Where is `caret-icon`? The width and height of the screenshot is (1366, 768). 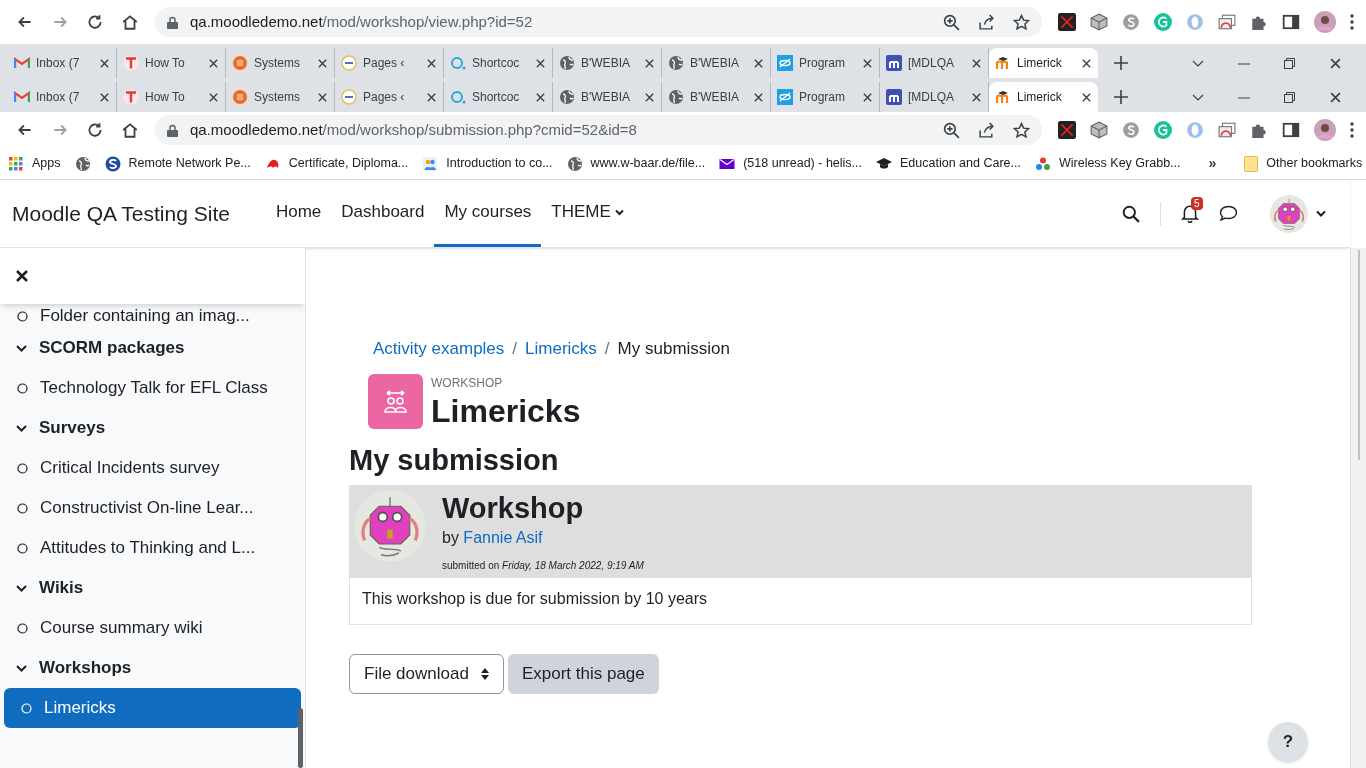 caret-icon is located at coordinates (1321, 213).